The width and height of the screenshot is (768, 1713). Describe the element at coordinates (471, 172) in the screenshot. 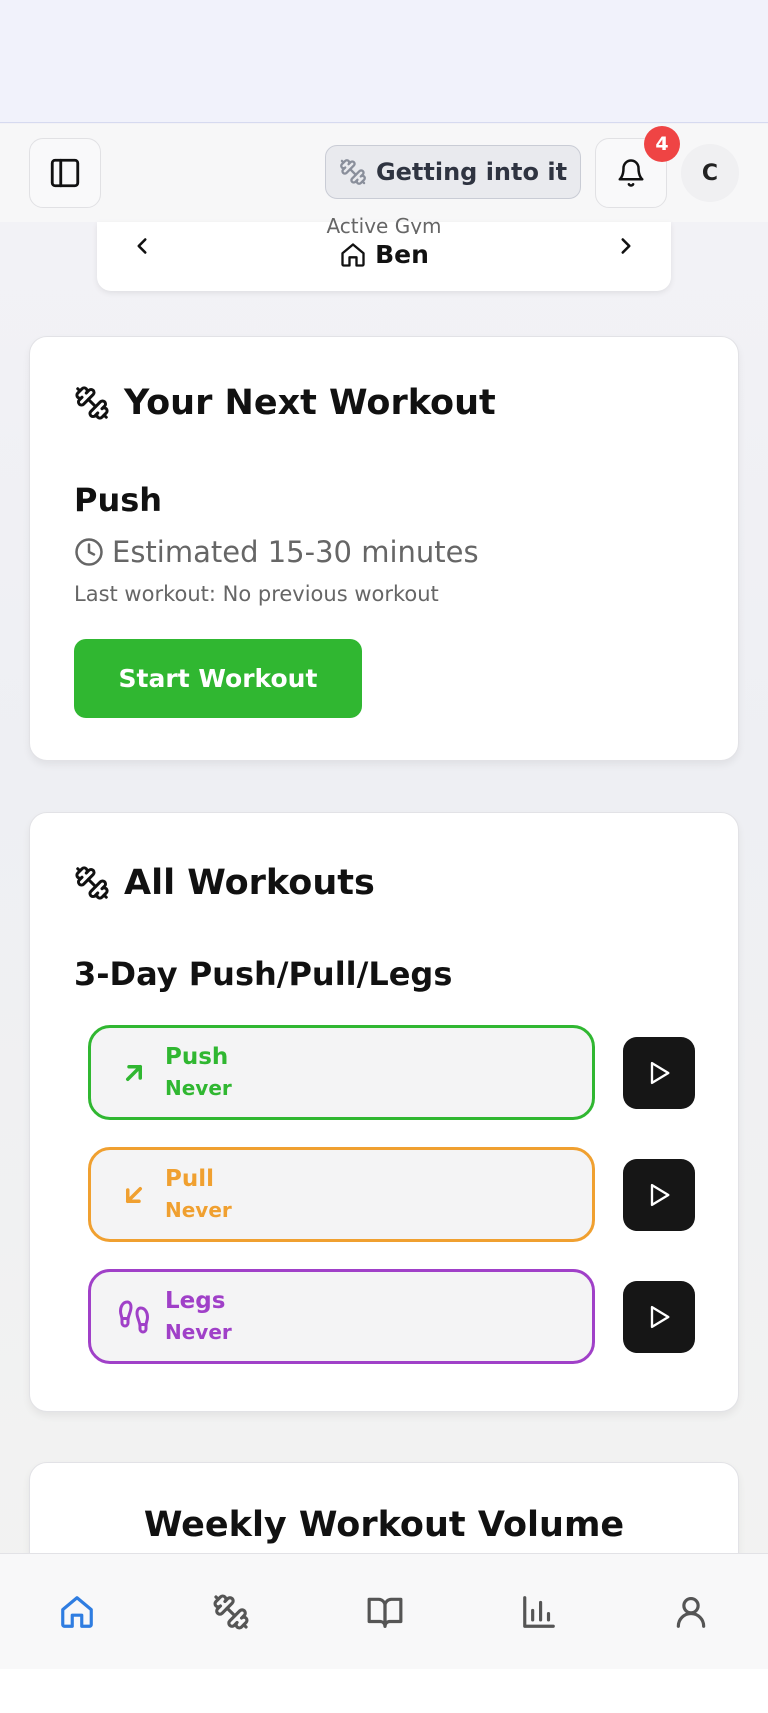

I see `level-label: Getting into it` at that location.